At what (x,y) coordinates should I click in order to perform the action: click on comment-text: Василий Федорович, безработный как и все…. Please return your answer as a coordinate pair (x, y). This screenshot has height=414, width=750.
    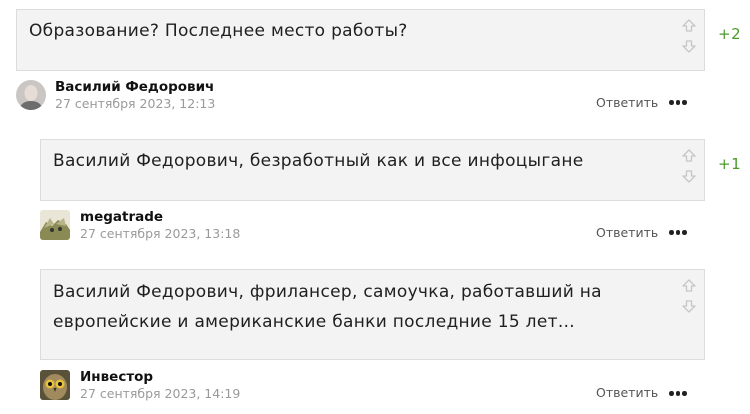
    Looking at the image, I should click on (318, 161).